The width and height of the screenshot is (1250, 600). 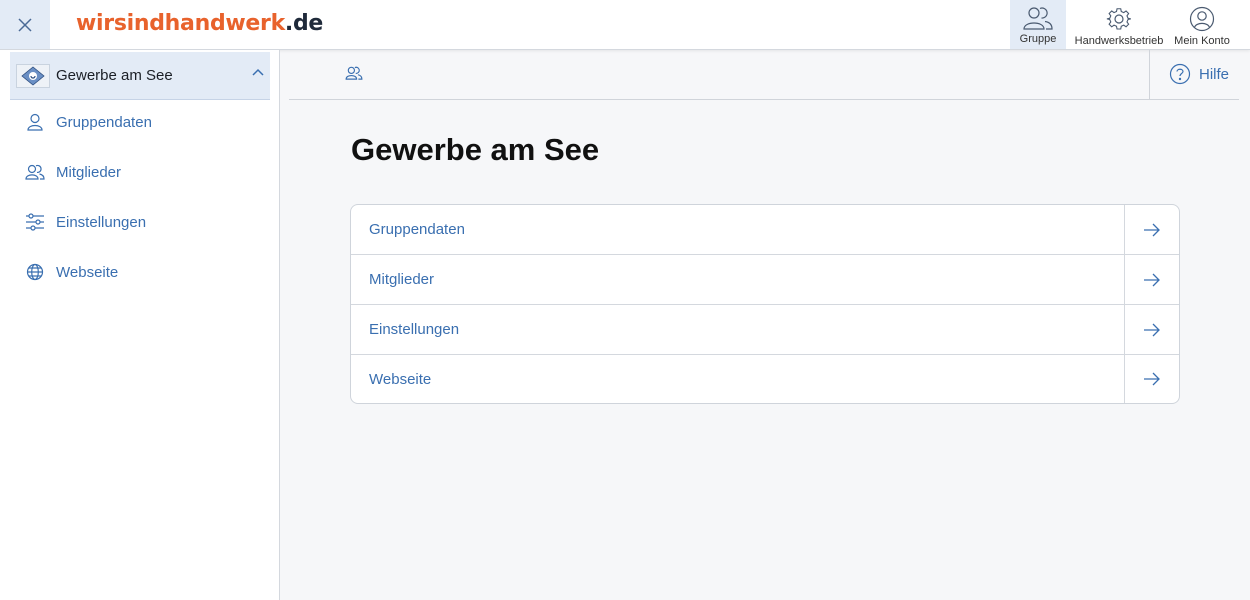 I want to click on sidebar-item-einstellungen: Einstellungen, so click(x=85, y=222).